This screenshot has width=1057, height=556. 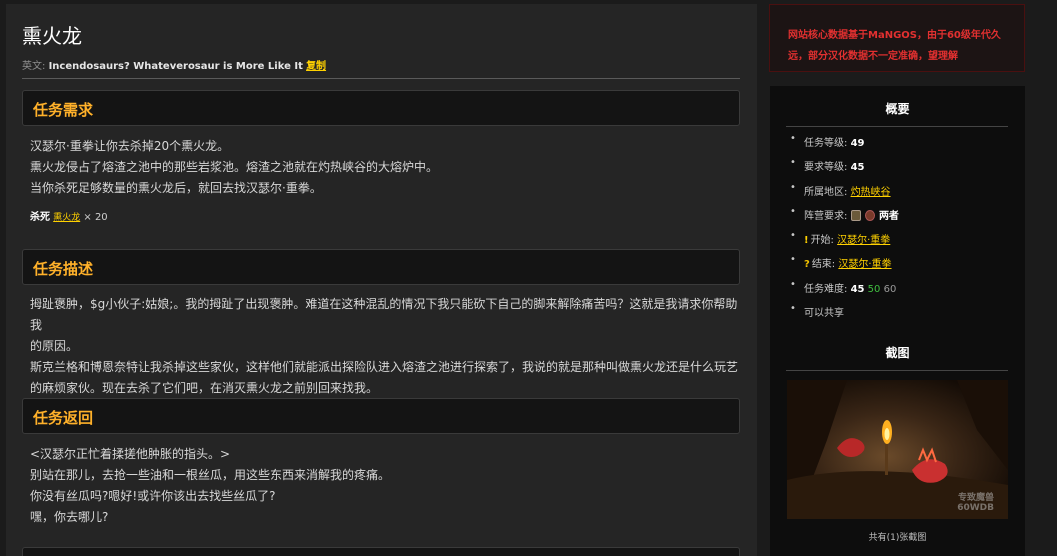 I want to click on list-item-shareable: 可以共享, so click(x=900, y=315).